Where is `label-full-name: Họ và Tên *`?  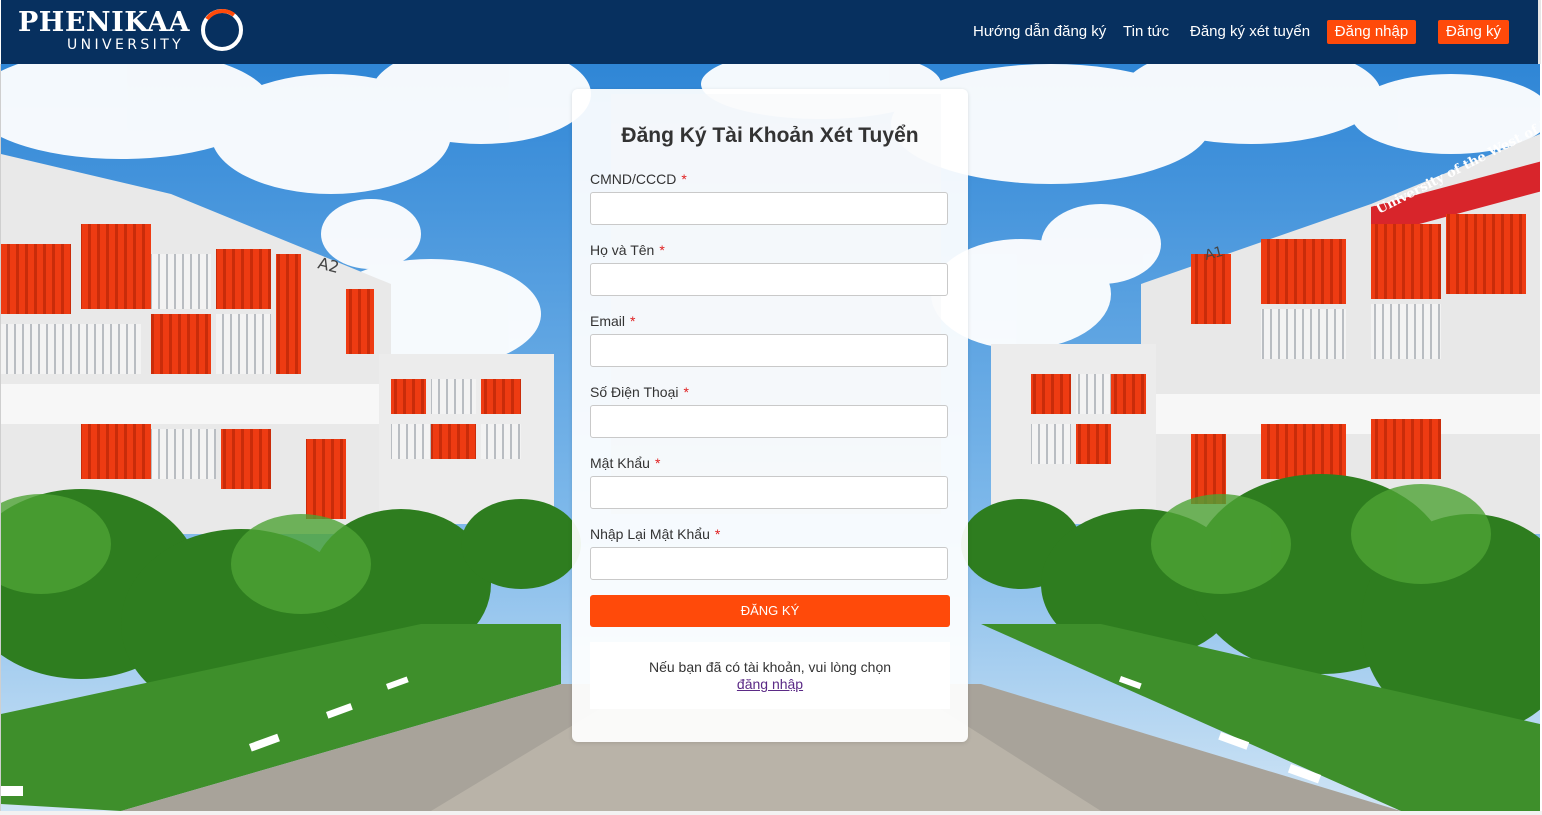
label-full-name: Họ và Tên * is located at coordinates (627, 250).